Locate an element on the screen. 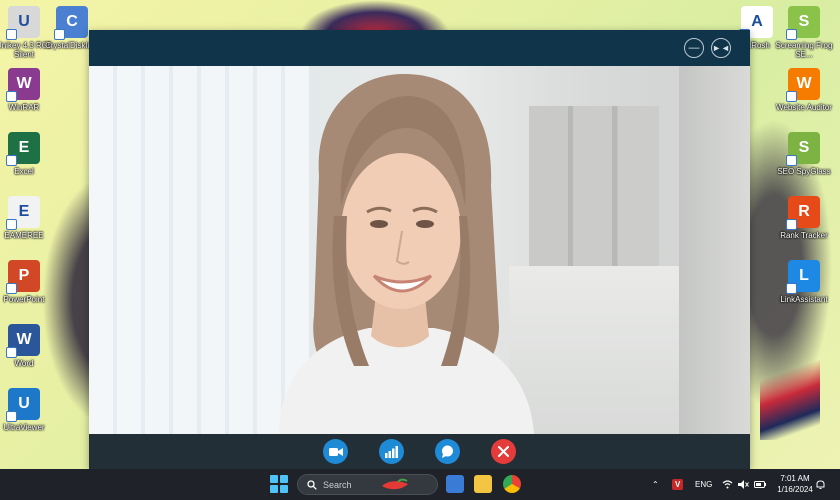  desktop-icon-label: Website Auditor is located at coordinates (804, 107).